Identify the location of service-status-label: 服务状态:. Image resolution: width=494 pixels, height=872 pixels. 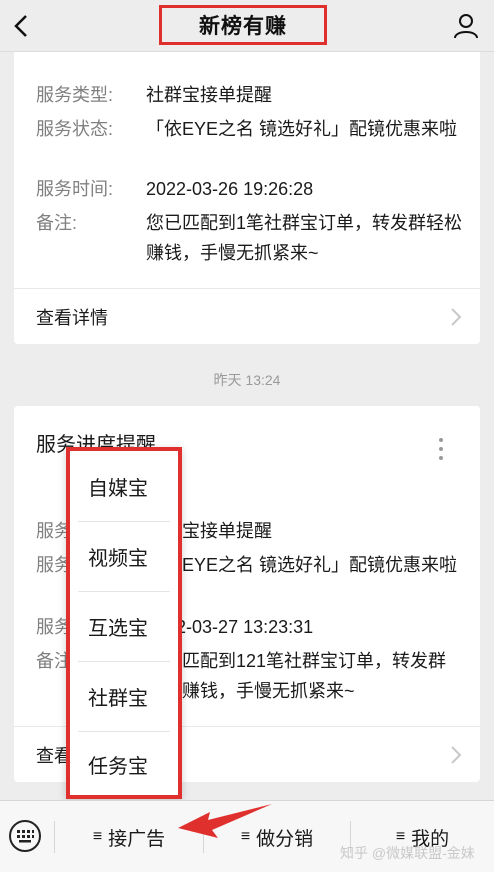
(75, 129).